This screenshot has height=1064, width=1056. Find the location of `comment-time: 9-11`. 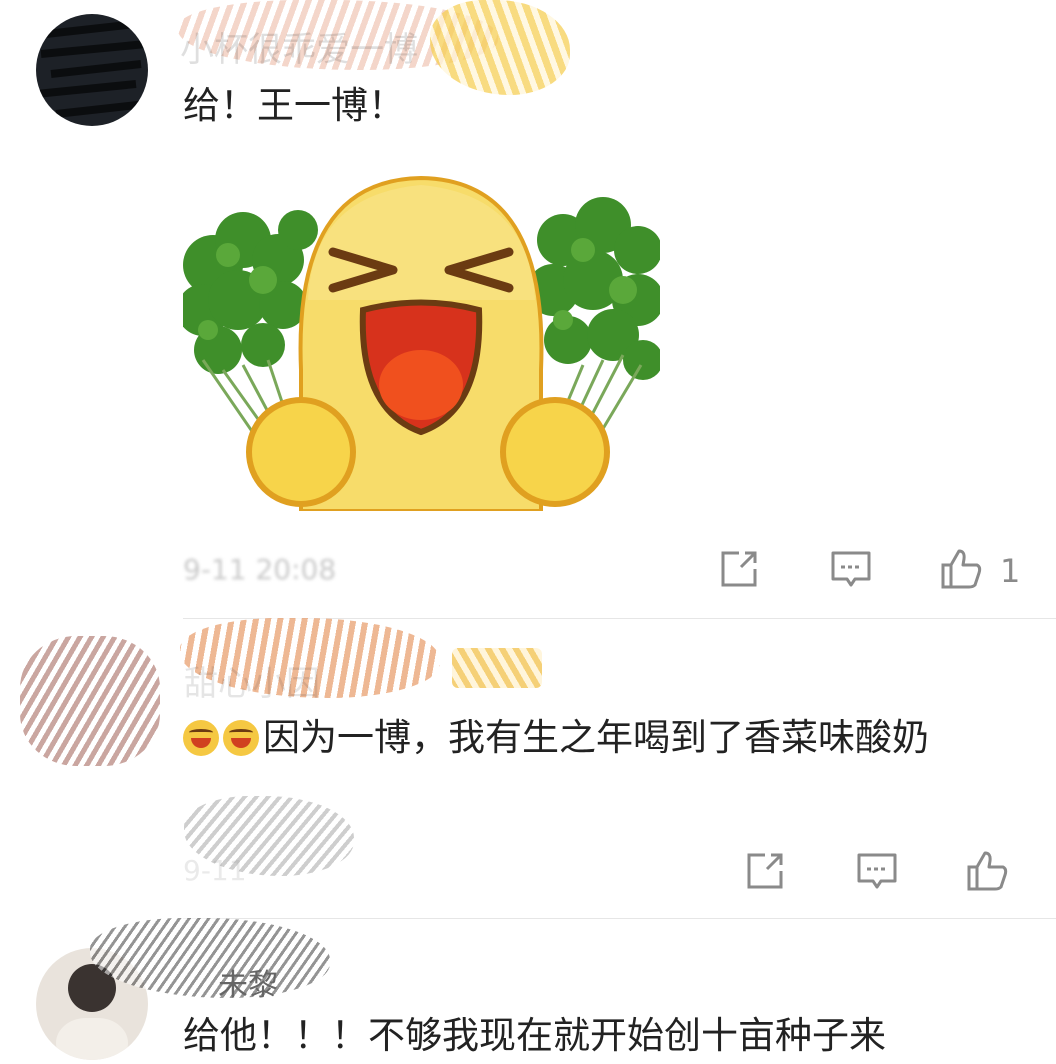

comment-time: 9-11 is located at coordinates (215, 870).